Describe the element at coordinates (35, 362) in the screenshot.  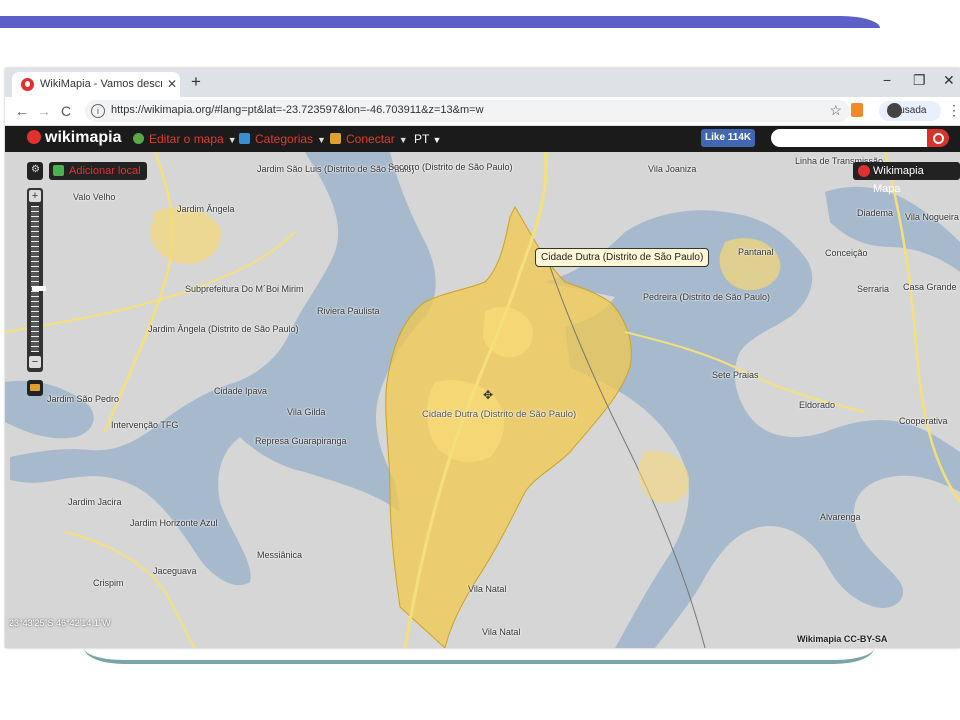
I see `zoom-out-button: −` at that location.